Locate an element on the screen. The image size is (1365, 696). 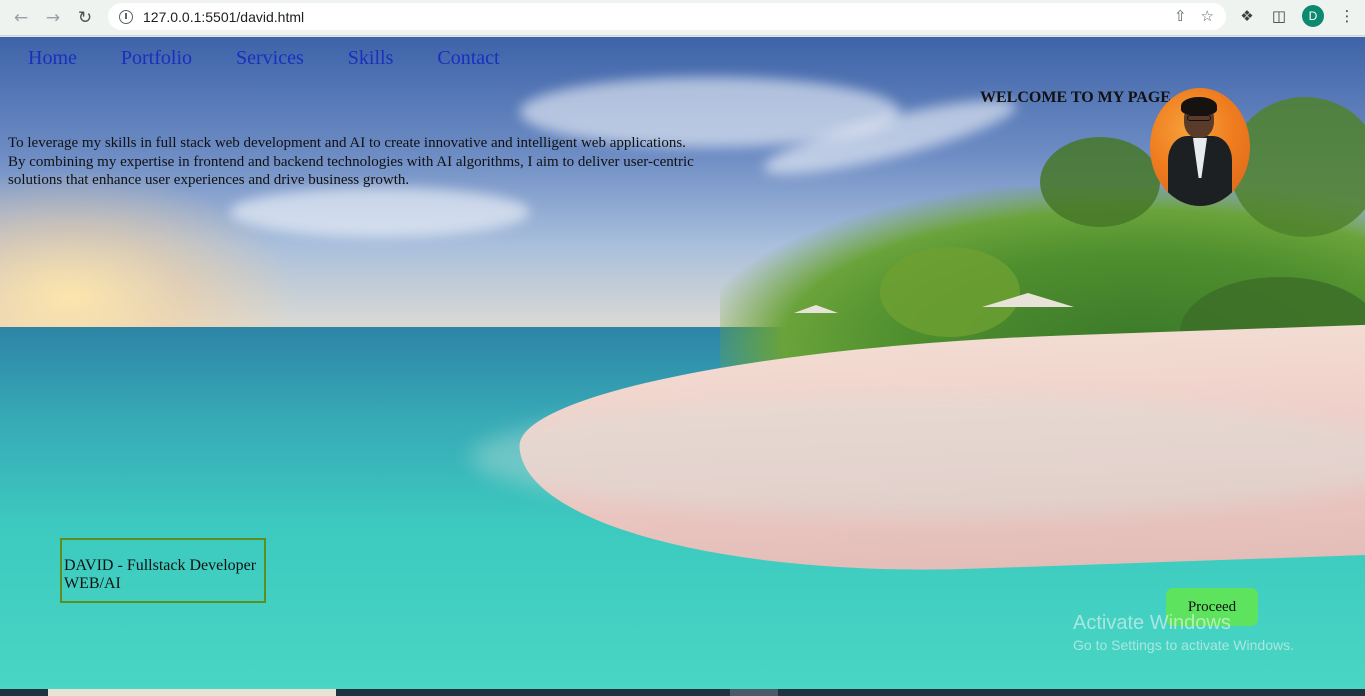
name-title: DAVID - Fullstack Developer is located at coordinates (160, 565).